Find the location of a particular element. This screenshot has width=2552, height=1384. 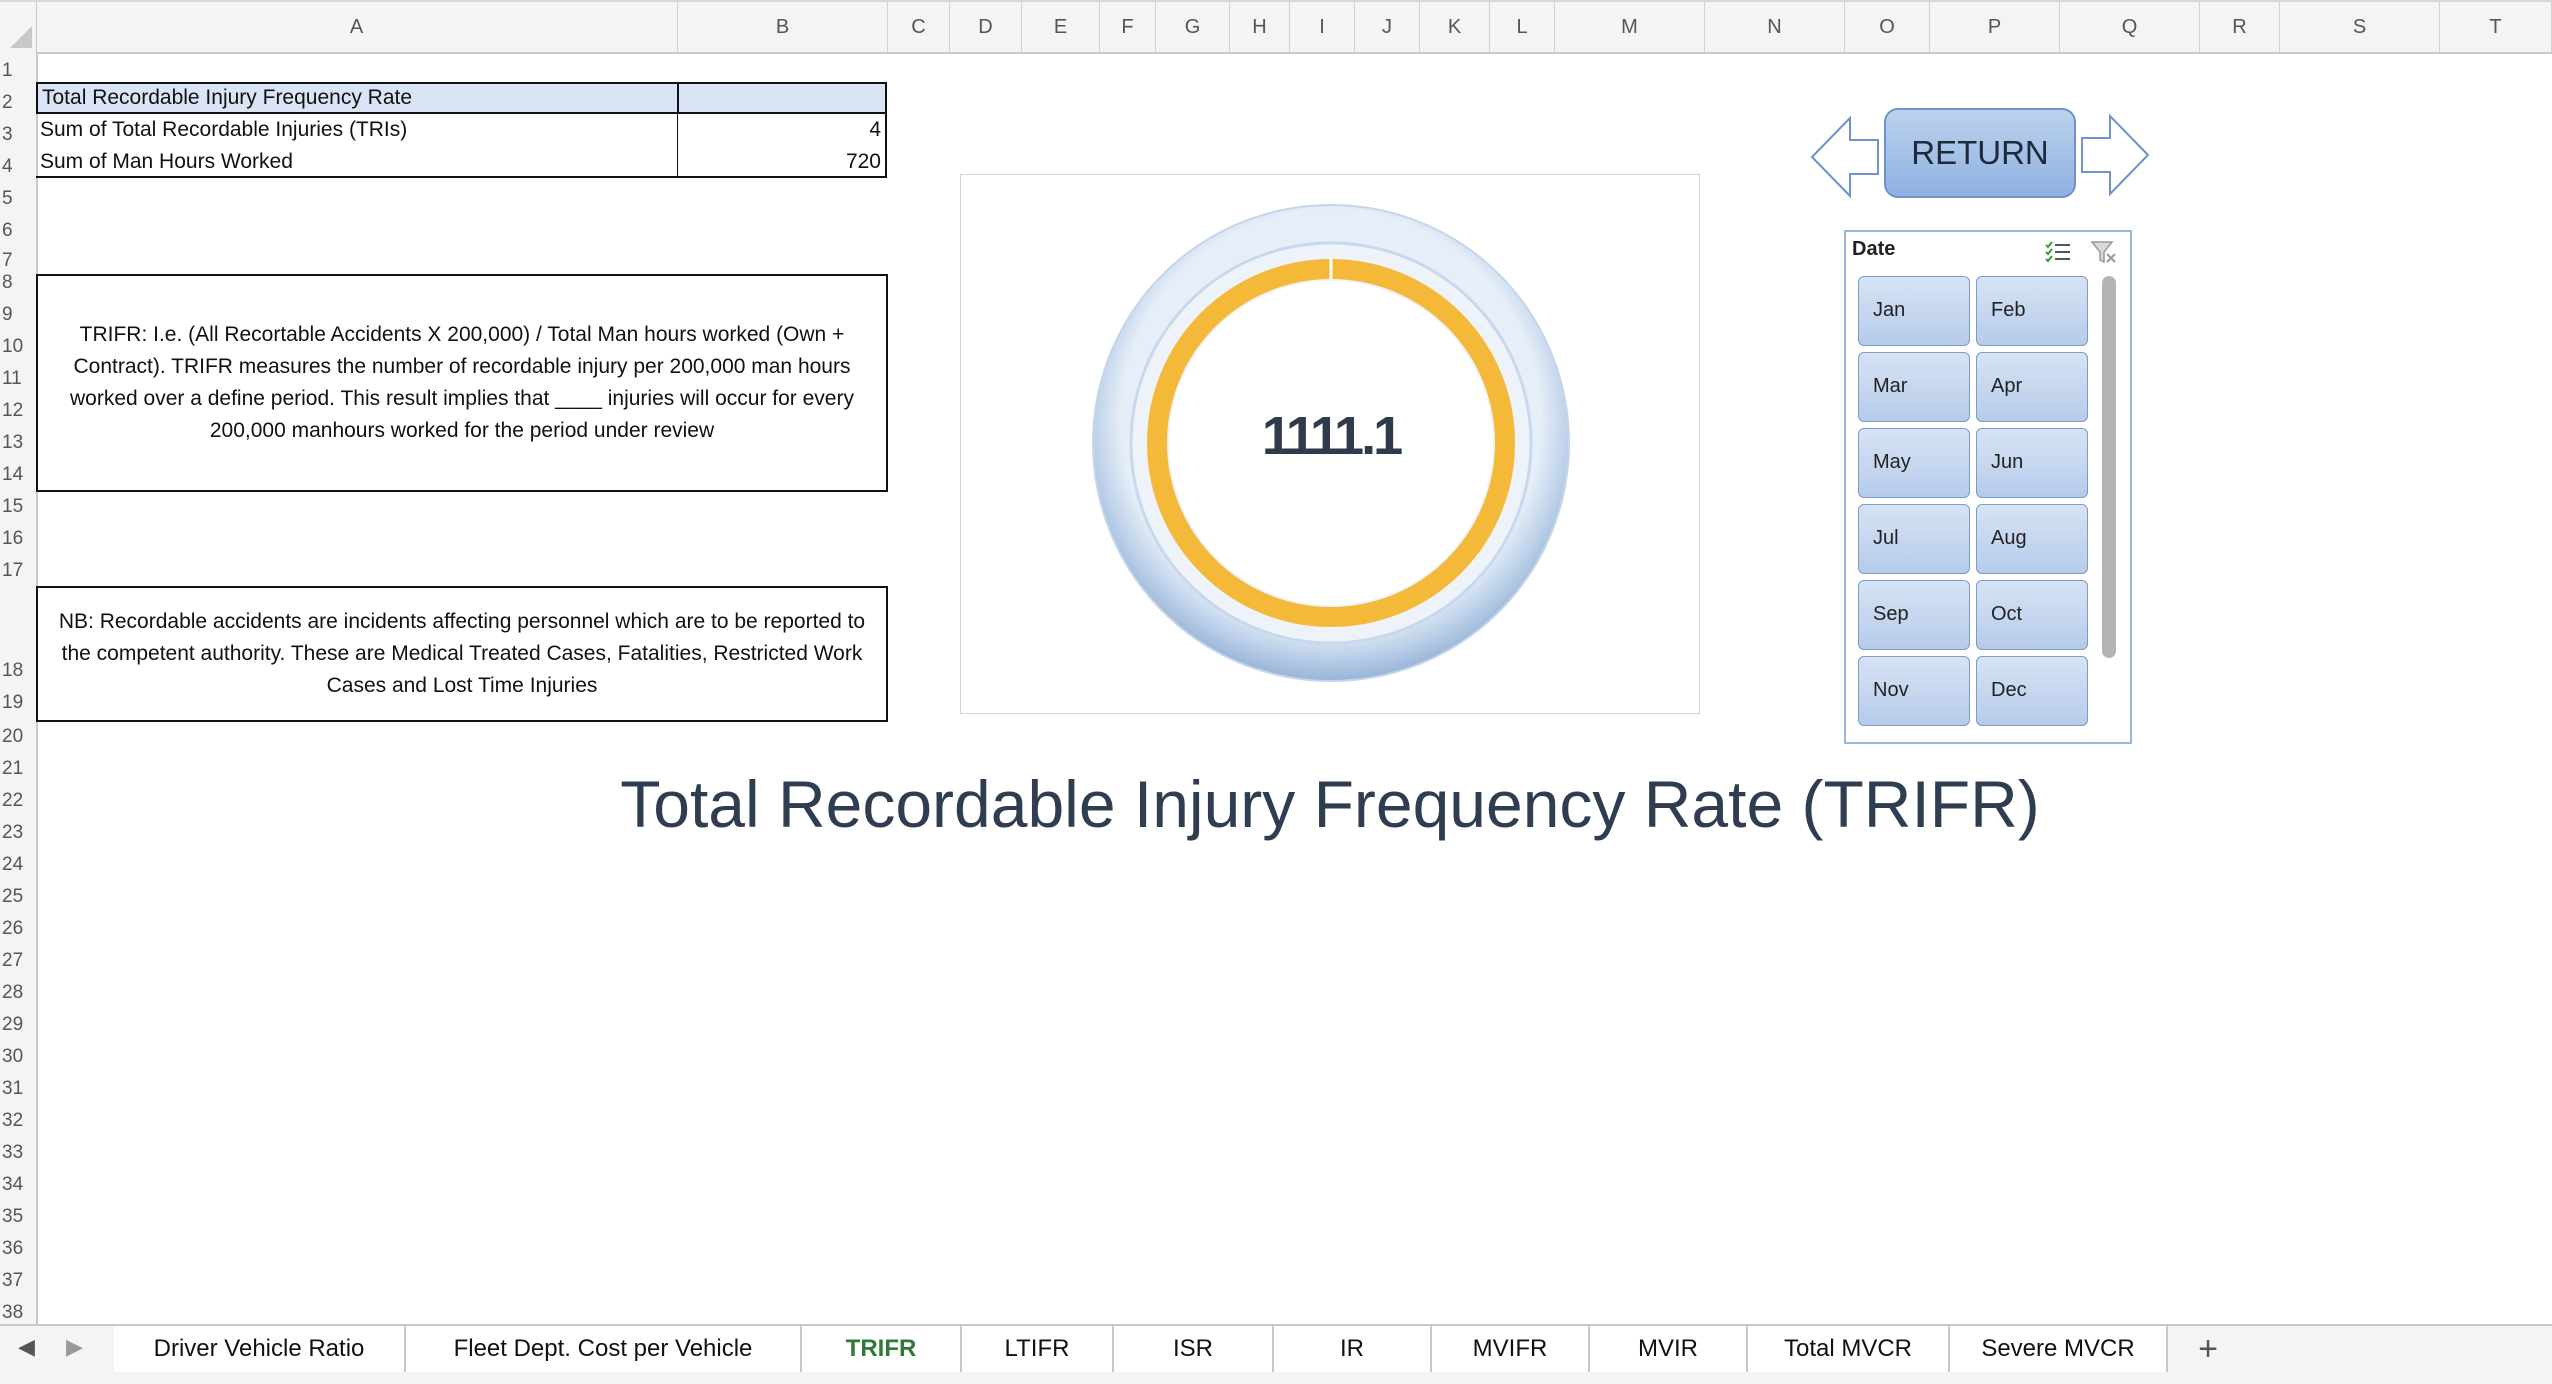

row-header-7: 7 is located at coordinates (18, 261).